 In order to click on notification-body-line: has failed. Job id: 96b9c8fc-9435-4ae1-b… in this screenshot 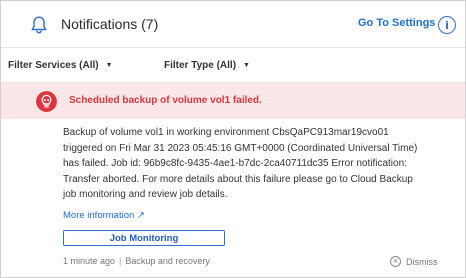, I will do `click(235, 163)`.